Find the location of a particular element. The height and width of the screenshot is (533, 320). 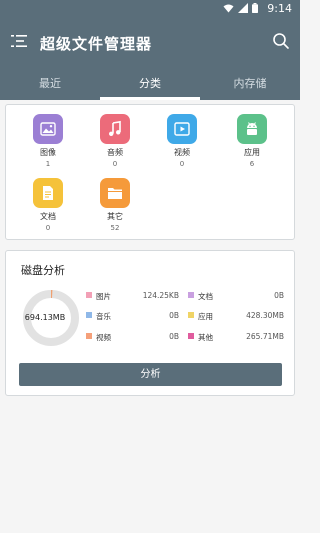

search-icon is located at coordinates (281, 41).